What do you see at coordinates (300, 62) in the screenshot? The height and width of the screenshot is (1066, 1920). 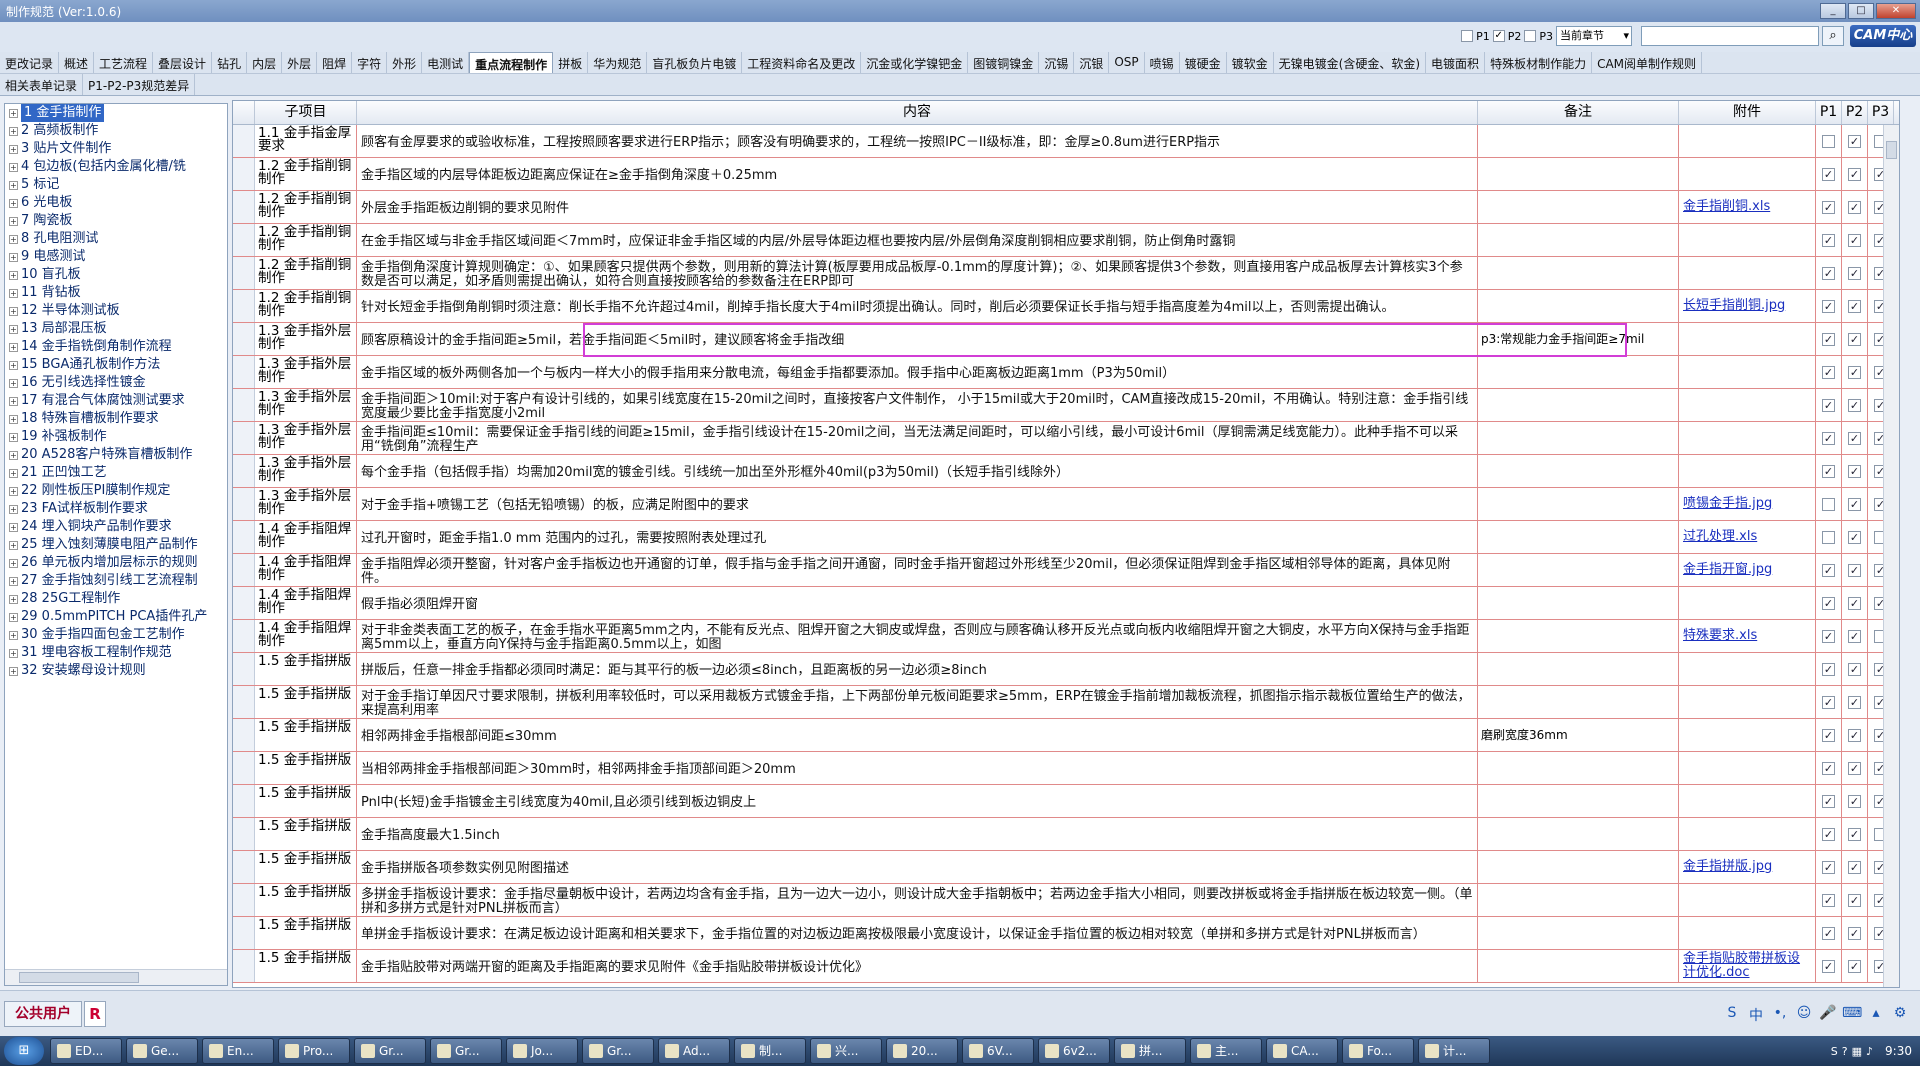 I see `tab-item: 外层` at bounding box center [300, 62].